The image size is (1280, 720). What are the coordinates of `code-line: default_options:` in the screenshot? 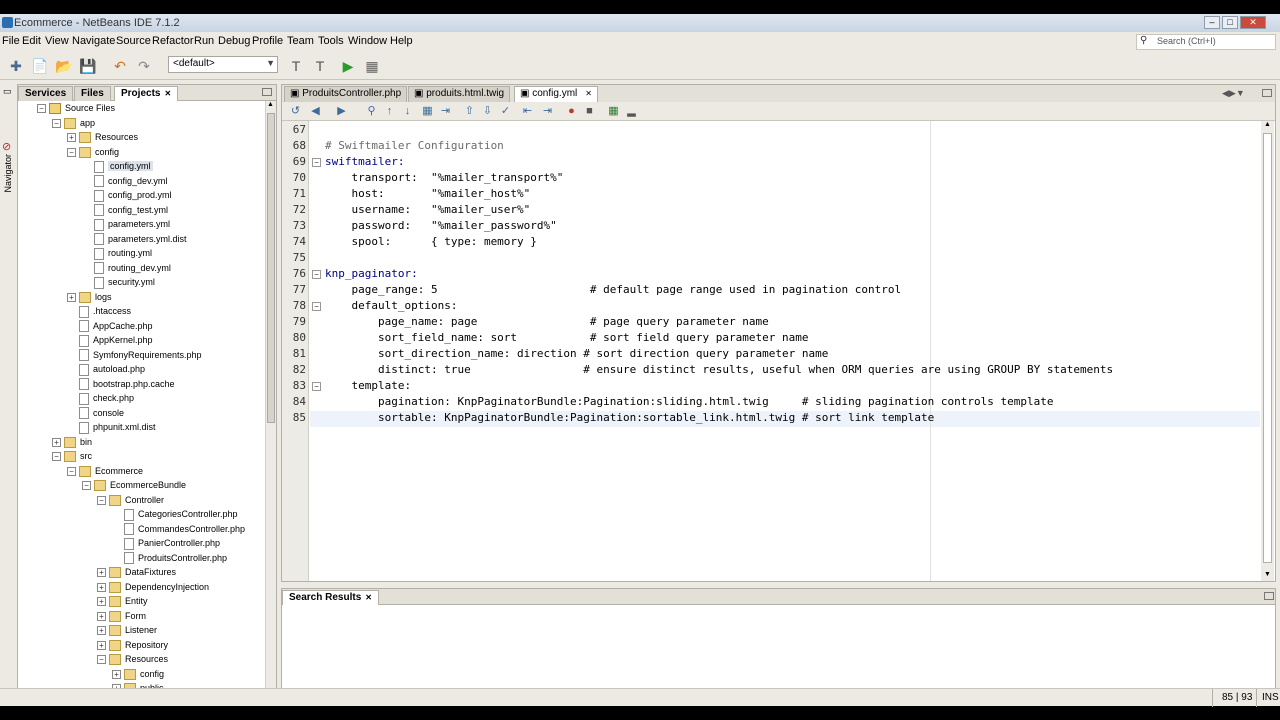 It's located at (391, 305).